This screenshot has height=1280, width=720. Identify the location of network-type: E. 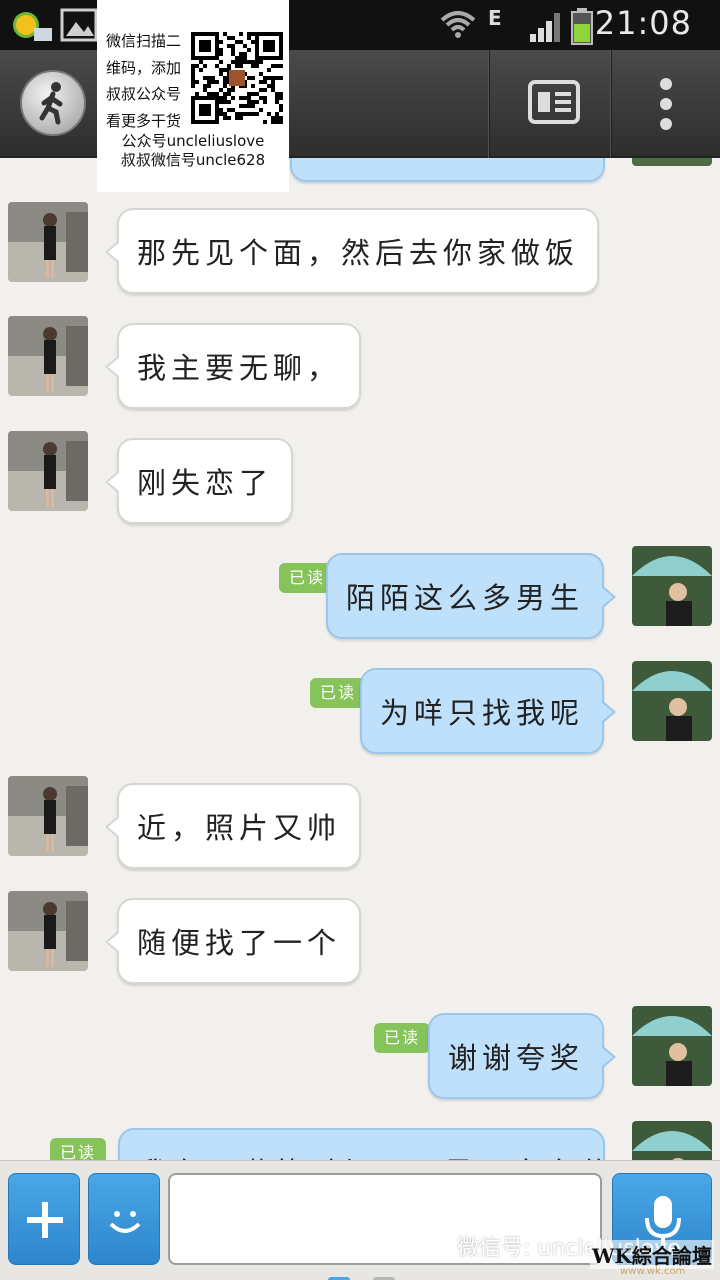
(495, 18).